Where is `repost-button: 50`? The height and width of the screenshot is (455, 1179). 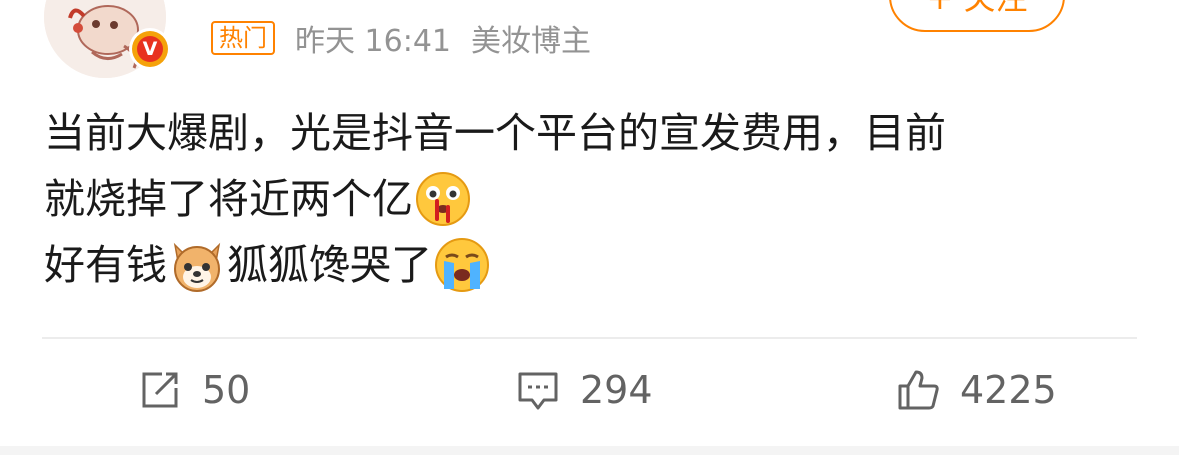 repost-button: 50 is located at coordinates (194, 390).